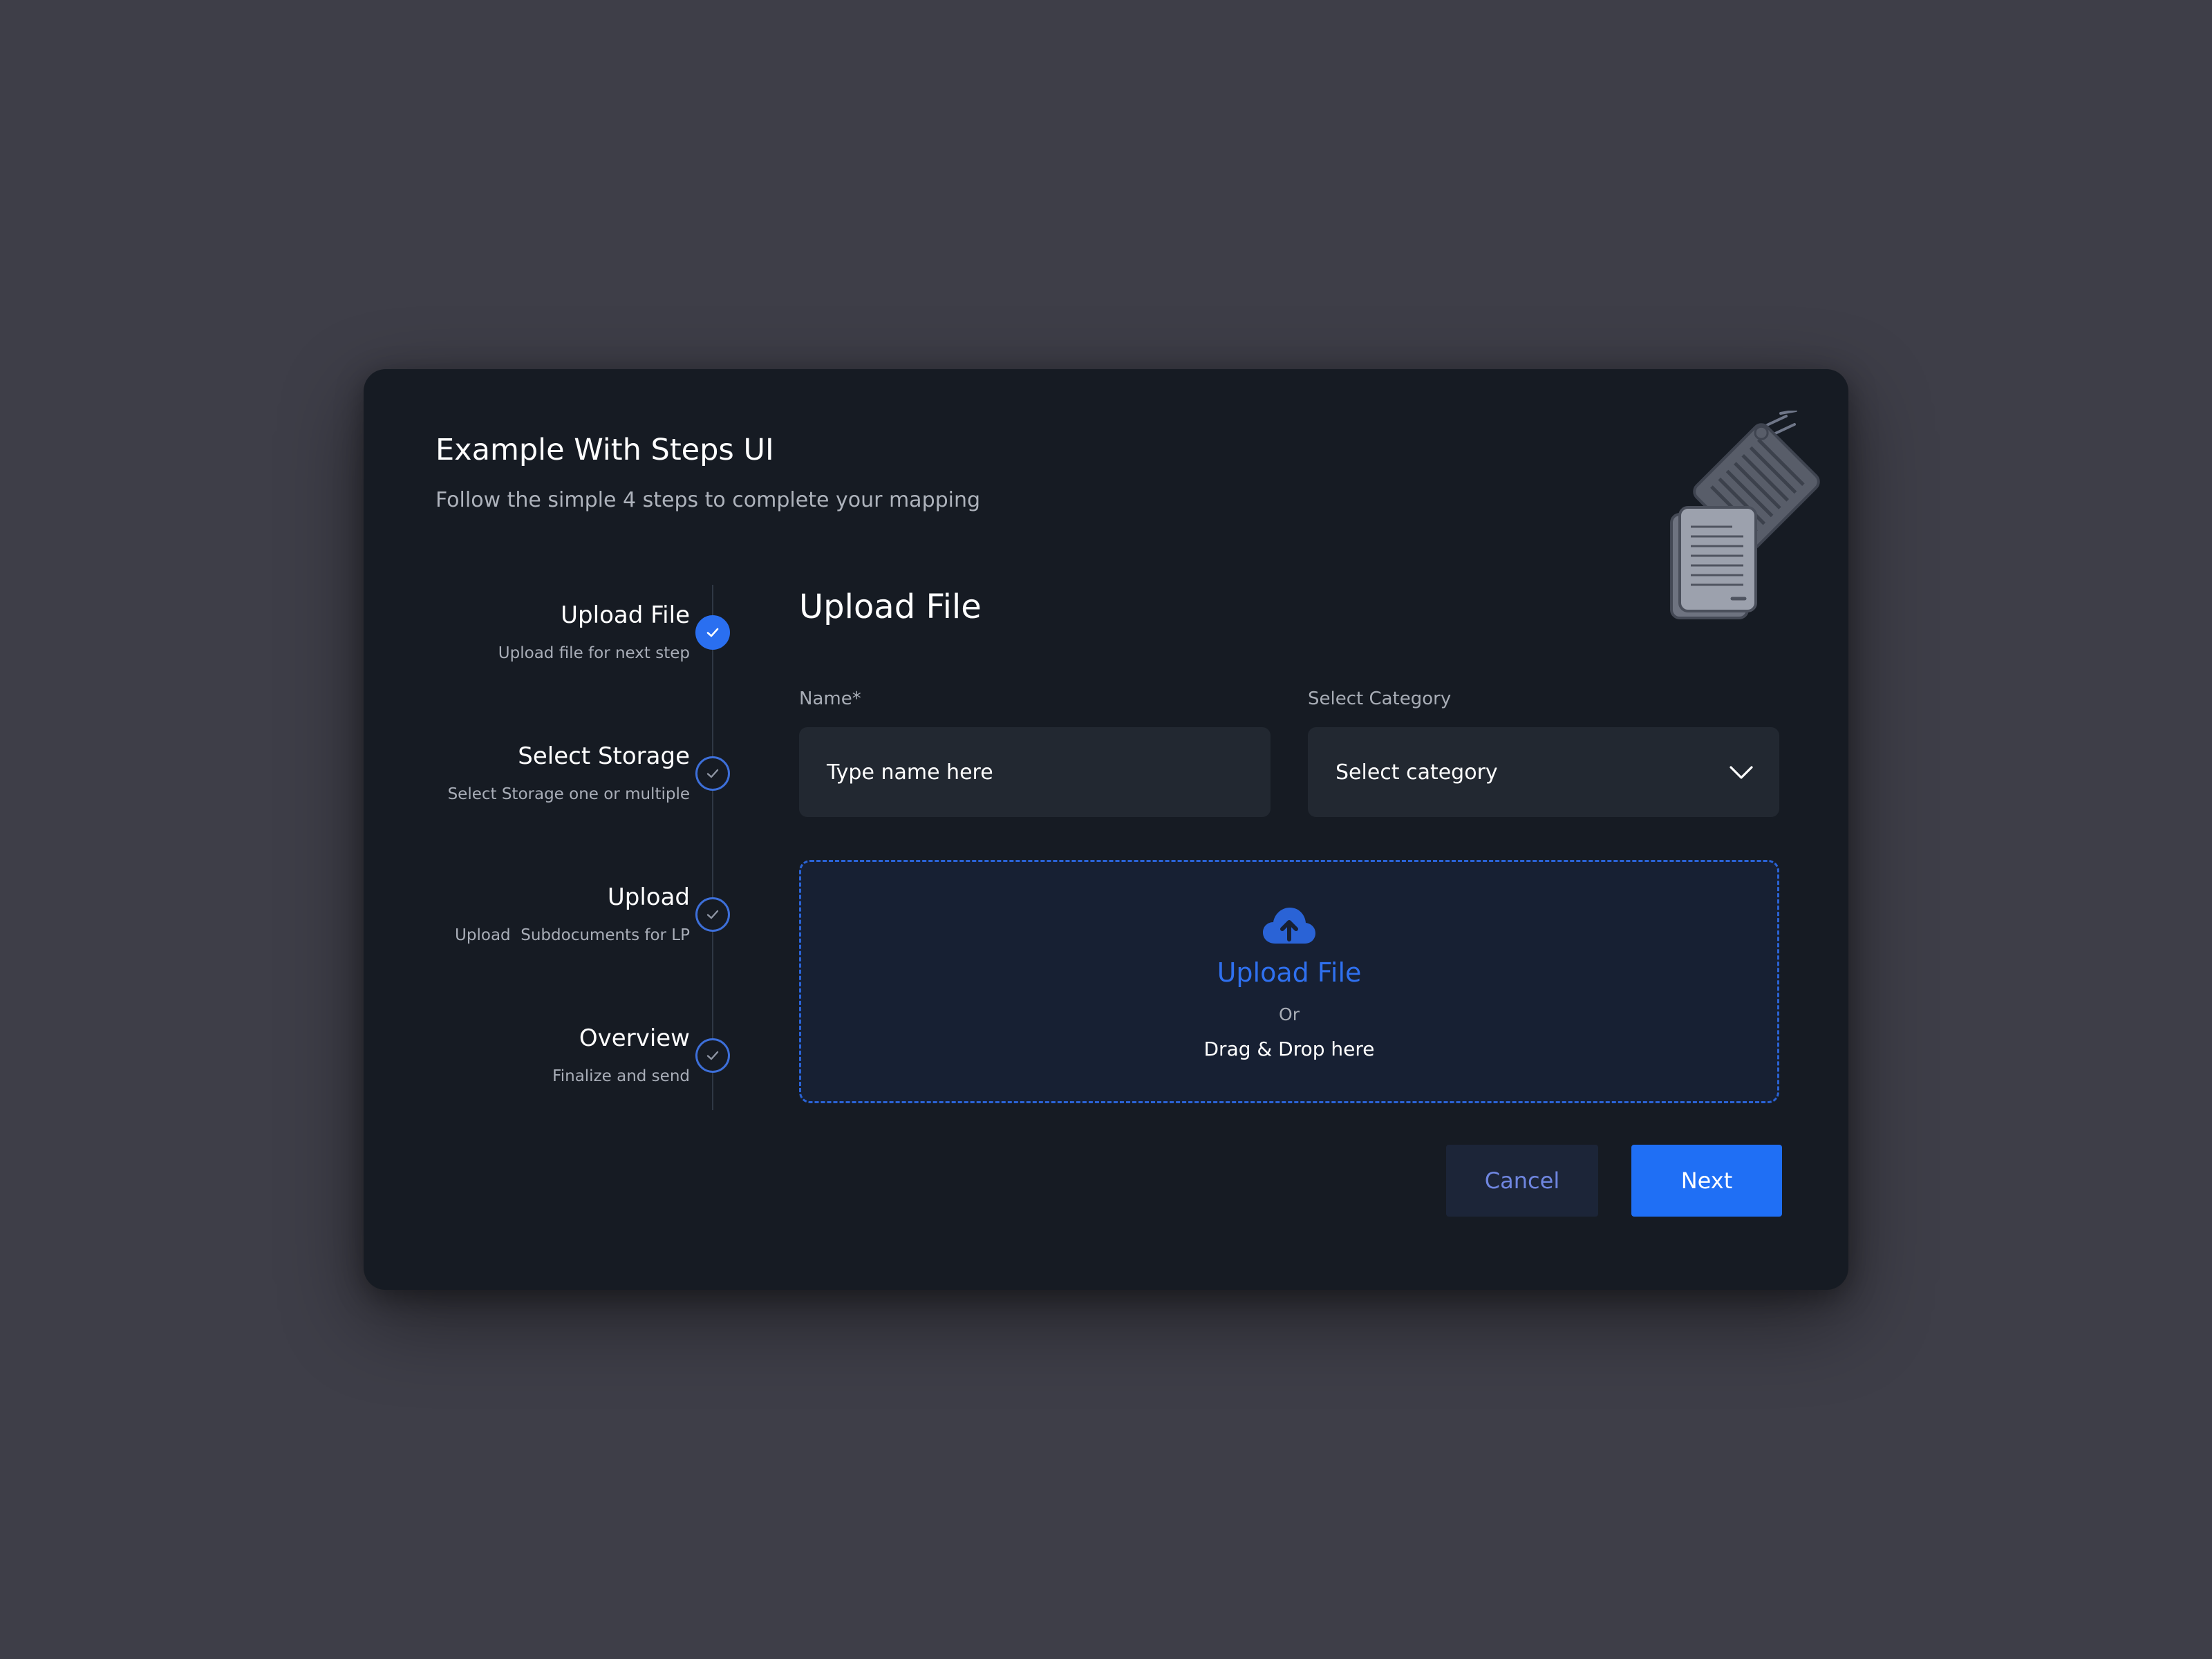 The width and height of the screenshot is (2212, 1659). Describe the element at coordinates (1289, 972) in the screenshot. I see `dropzone-upload-label: Upload File` at that location.